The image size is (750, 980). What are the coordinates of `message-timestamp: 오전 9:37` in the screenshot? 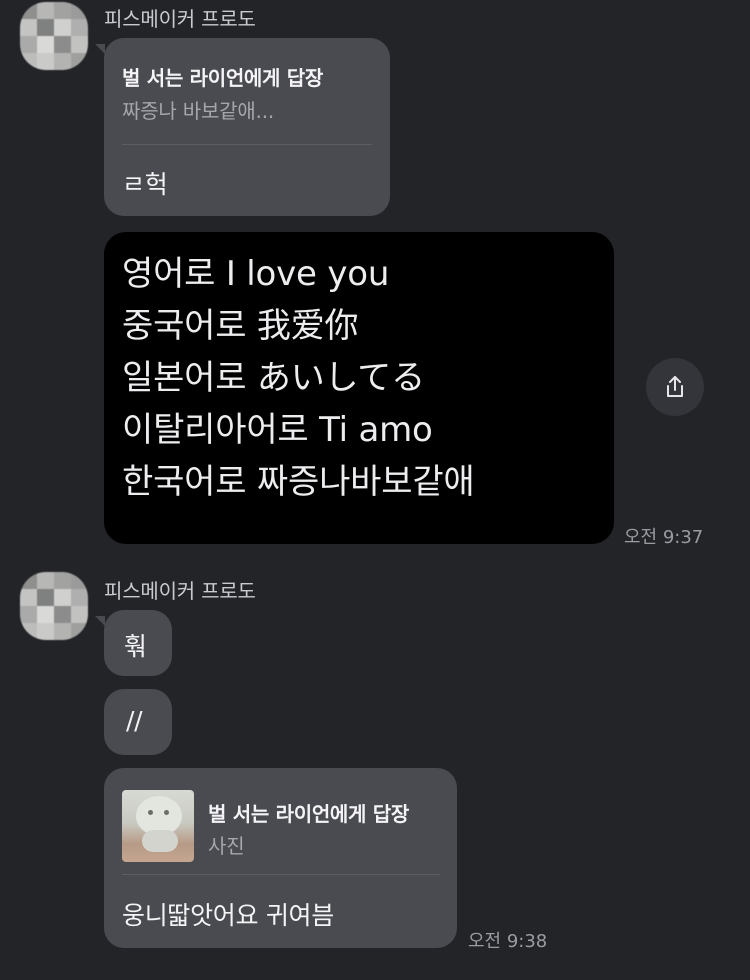 It's located at (664, 537).